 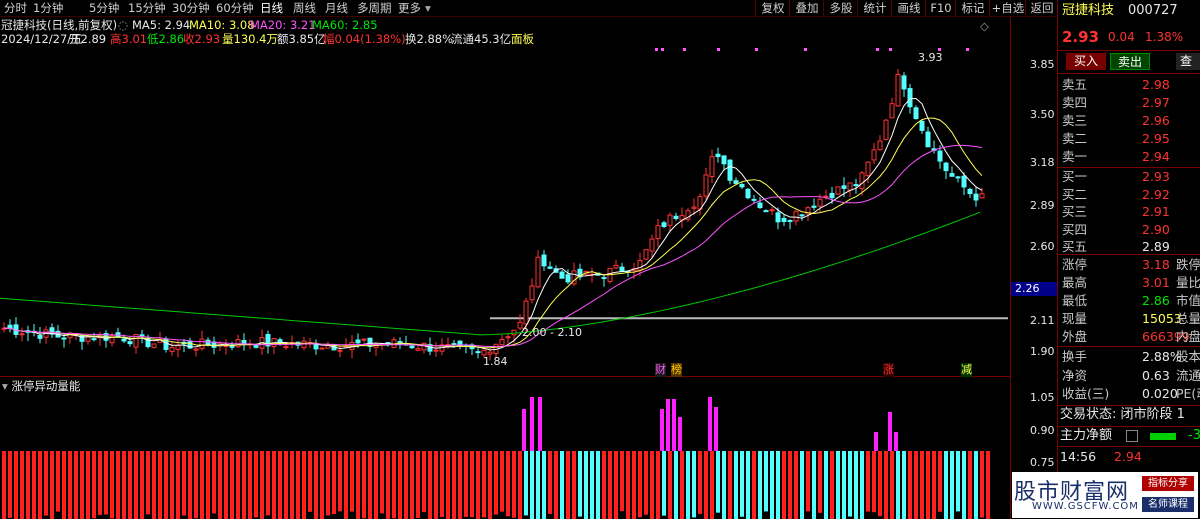 I want to click on multi-stock-button: 多股, so click(x=840, y=8).